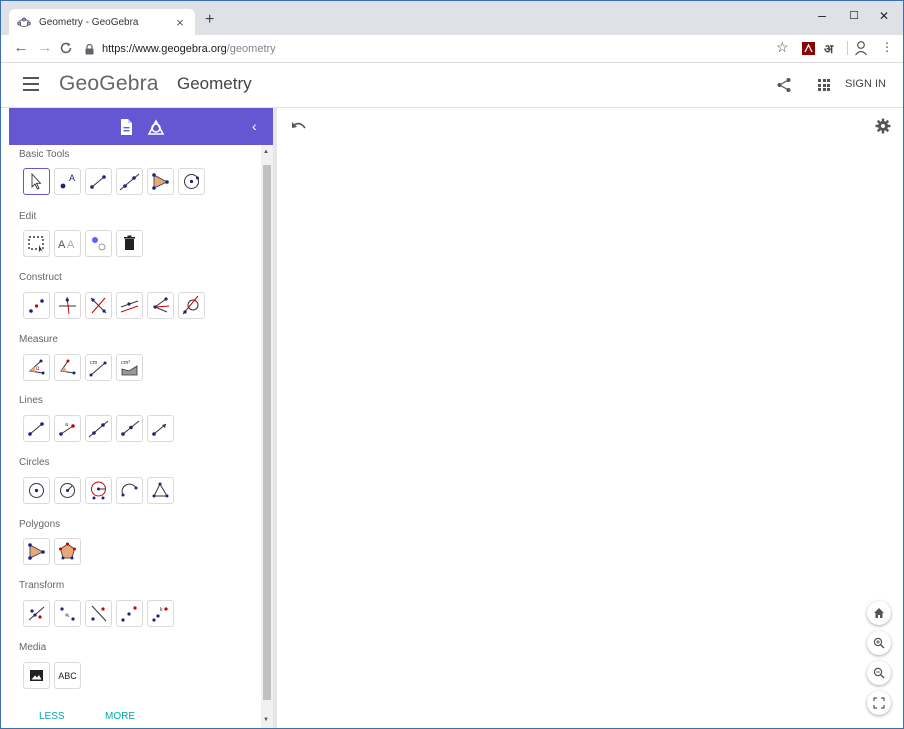  I want to click on zoom-out-button, so click(879, 673).